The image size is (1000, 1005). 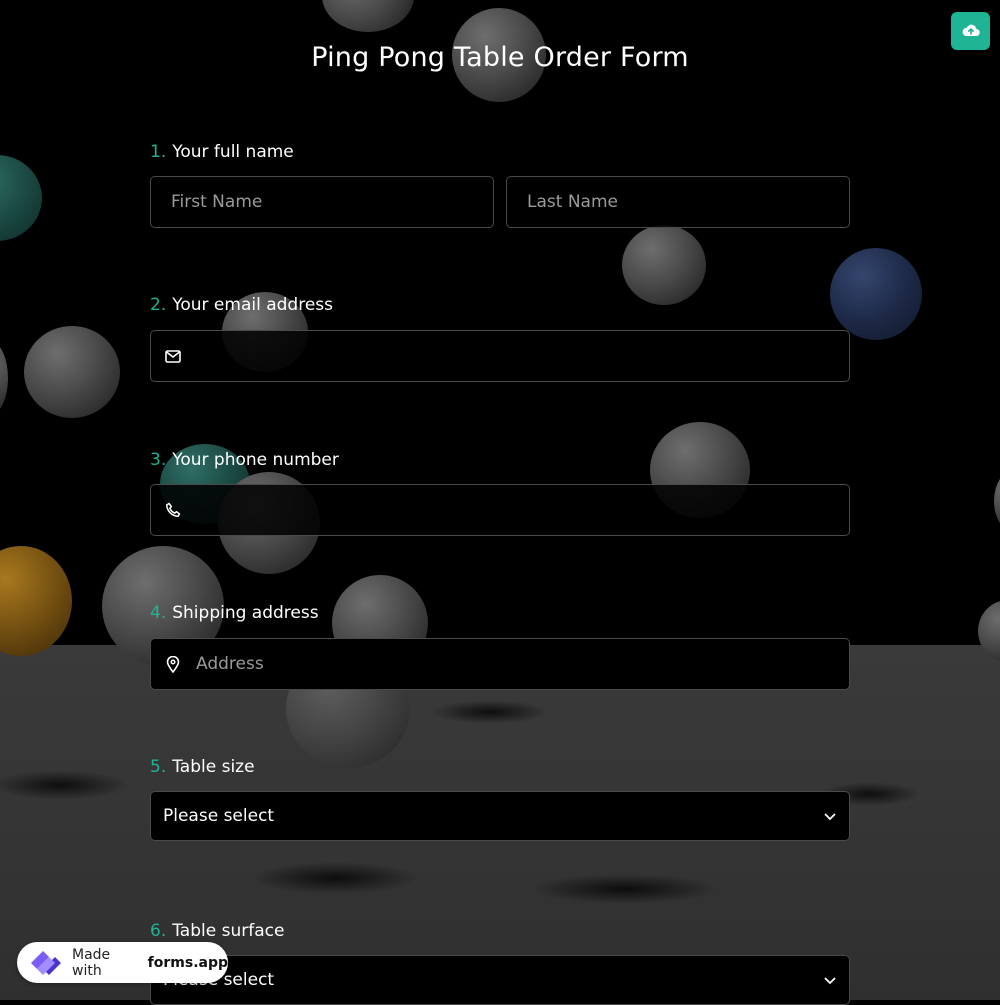 What do you see at coordinates (122, 962) in the screenshot?
I see `made-with-badge: Made with forms.app` at bounding box center [122, 962].